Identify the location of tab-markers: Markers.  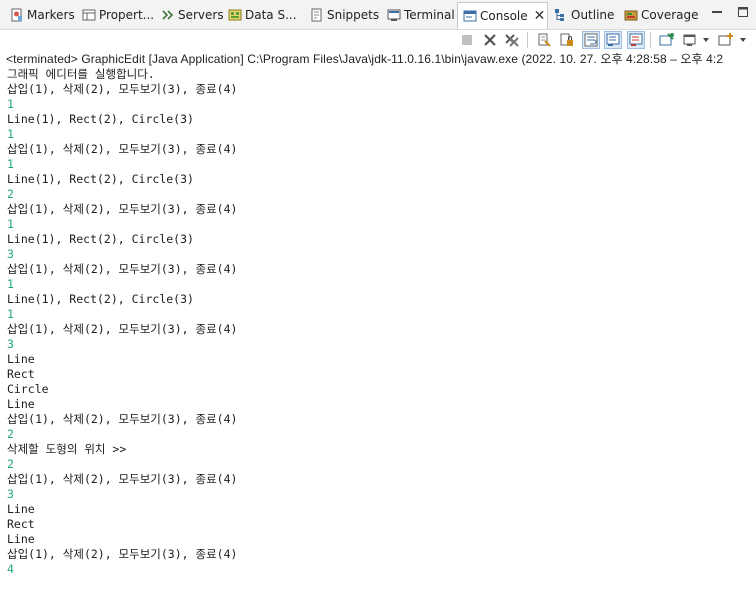
(42, 15).